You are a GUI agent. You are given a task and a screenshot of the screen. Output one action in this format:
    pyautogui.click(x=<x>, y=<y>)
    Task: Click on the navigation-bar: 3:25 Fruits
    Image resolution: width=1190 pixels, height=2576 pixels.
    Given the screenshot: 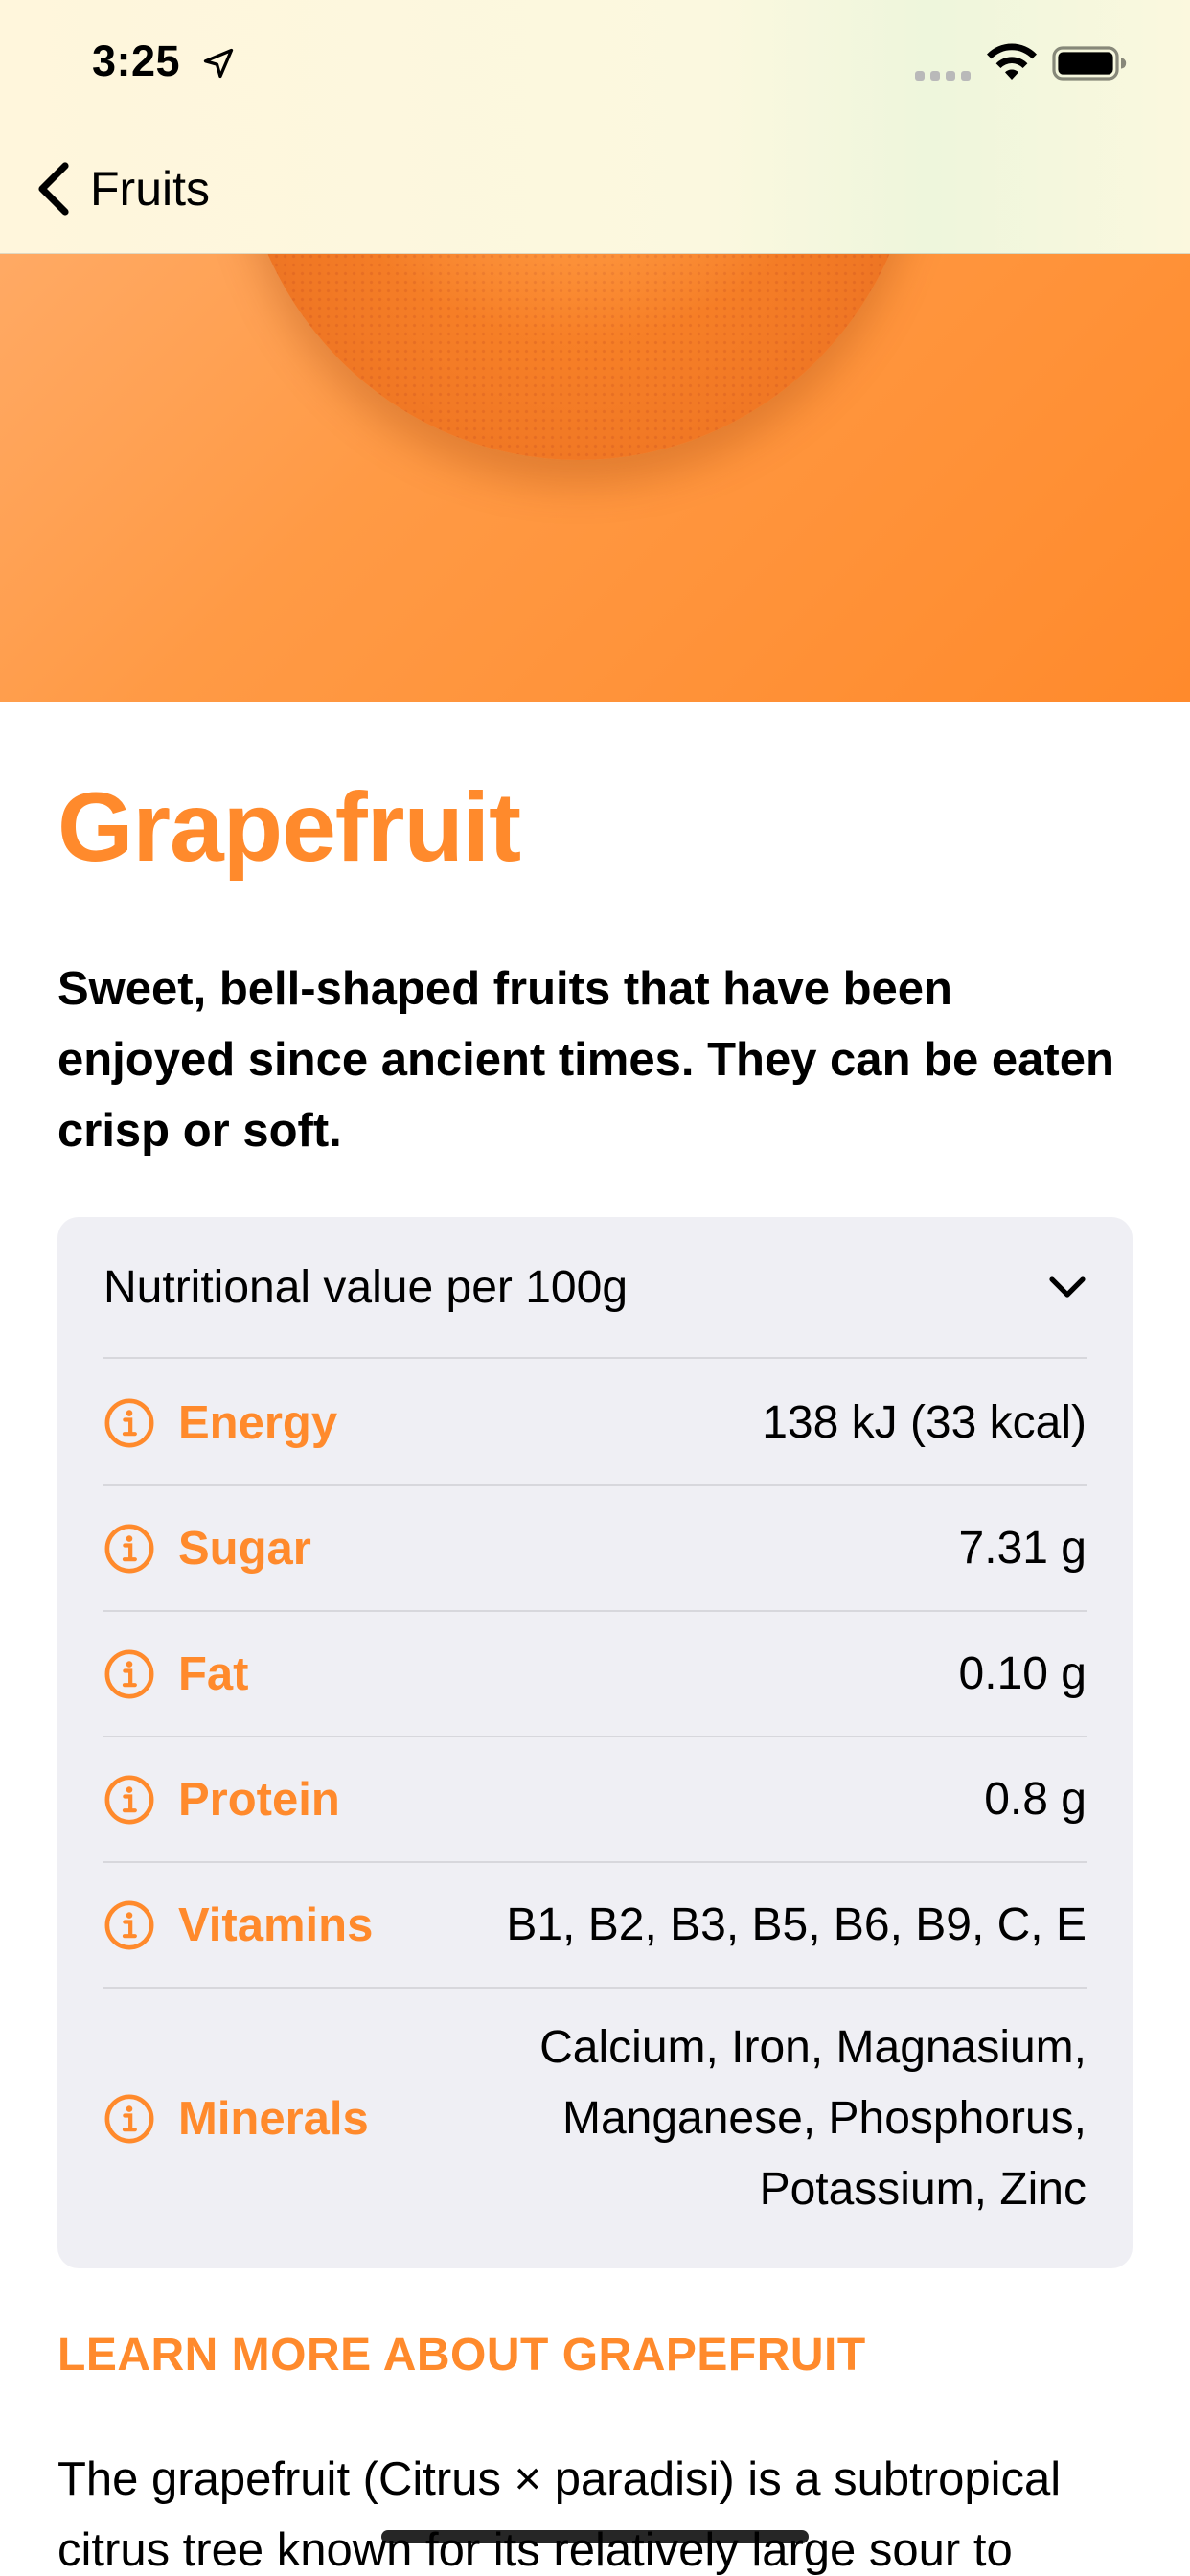 What is the action you would take?
    pyautogui.click(x=595, y=127)
    